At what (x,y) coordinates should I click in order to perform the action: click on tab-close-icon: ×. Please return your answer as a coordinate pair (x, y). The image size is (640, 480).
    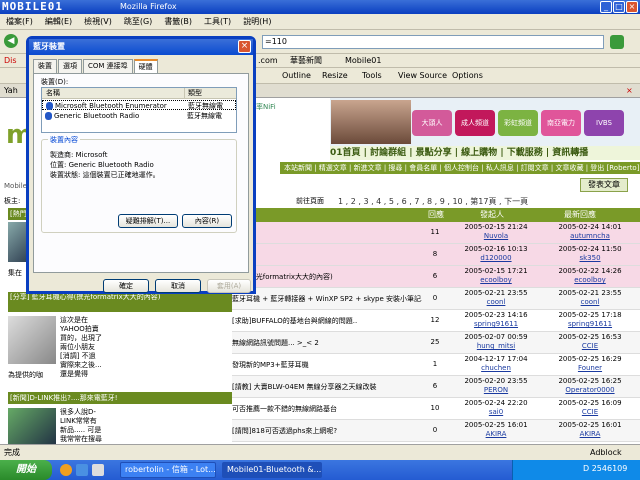
    Looking at the image, I should click on (629, 91).